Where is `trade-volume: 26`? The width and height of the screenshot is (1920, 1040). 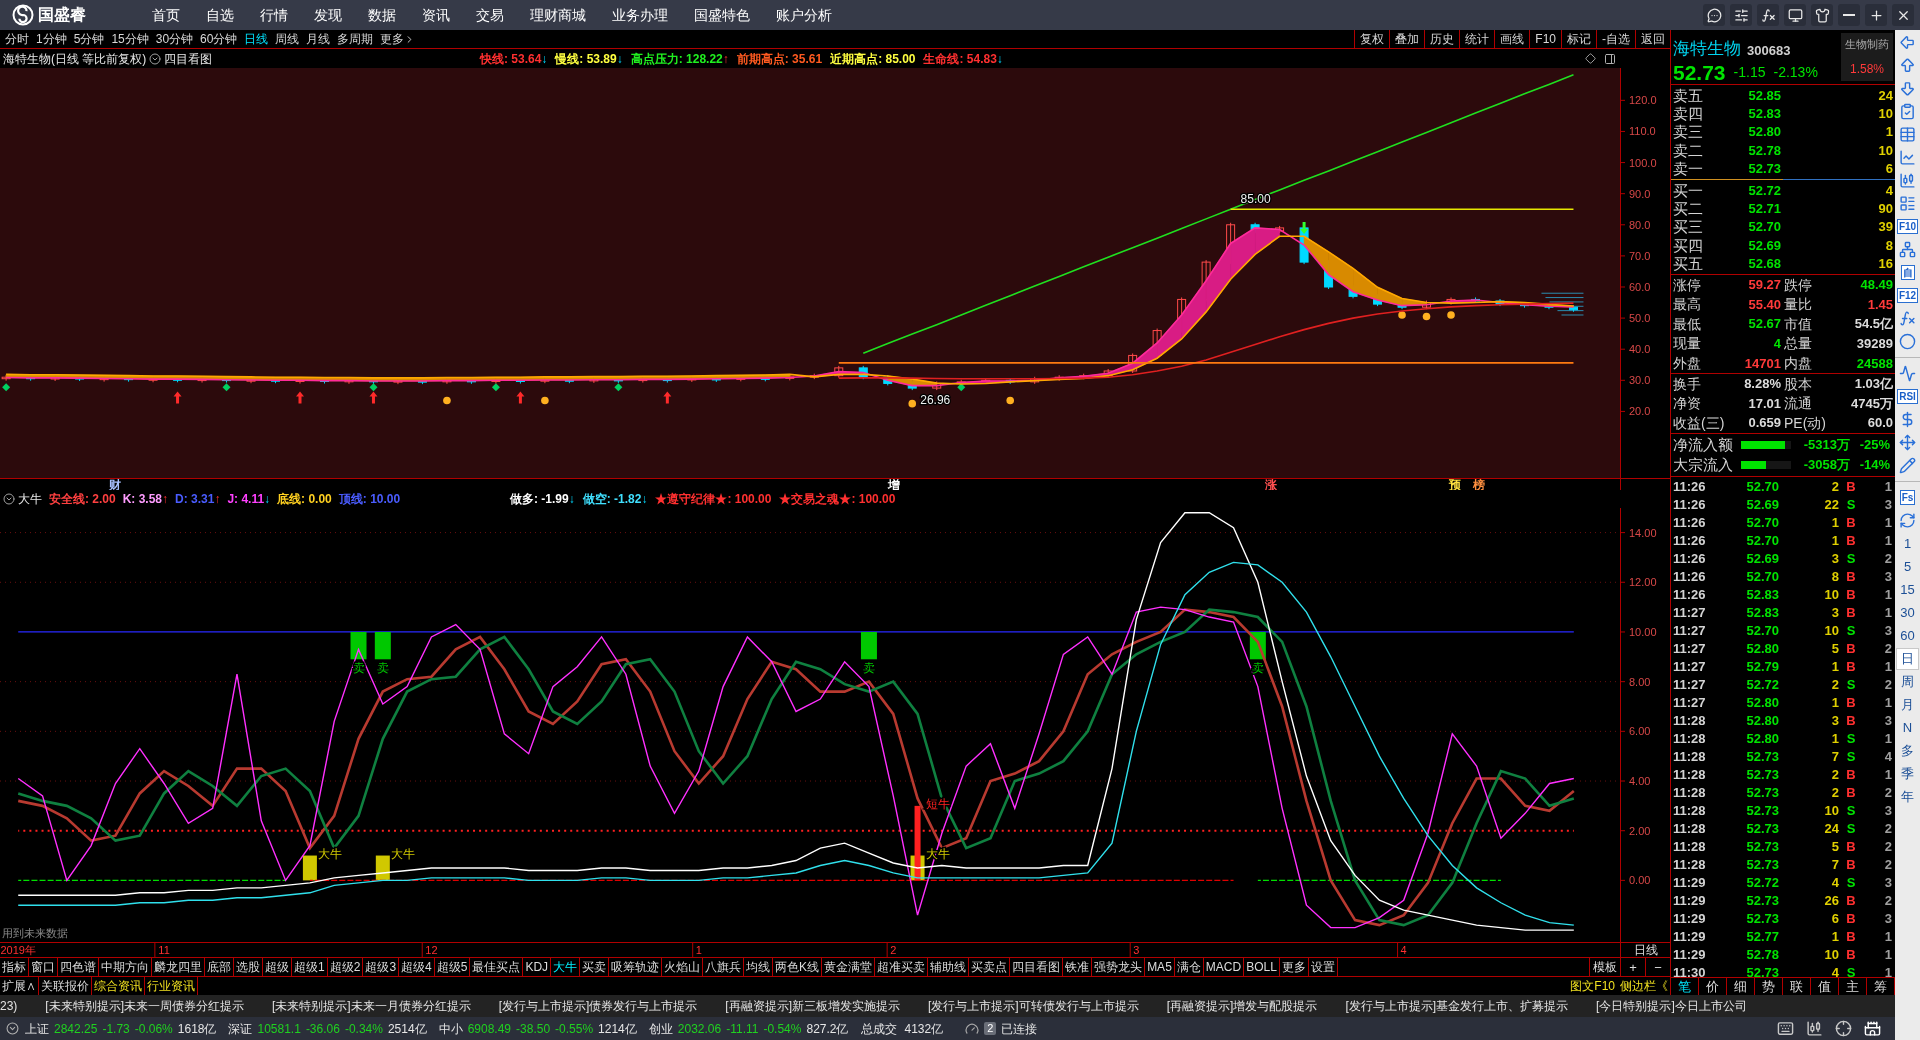
trade-volume: 26 is located at coordinates (1831, 901).